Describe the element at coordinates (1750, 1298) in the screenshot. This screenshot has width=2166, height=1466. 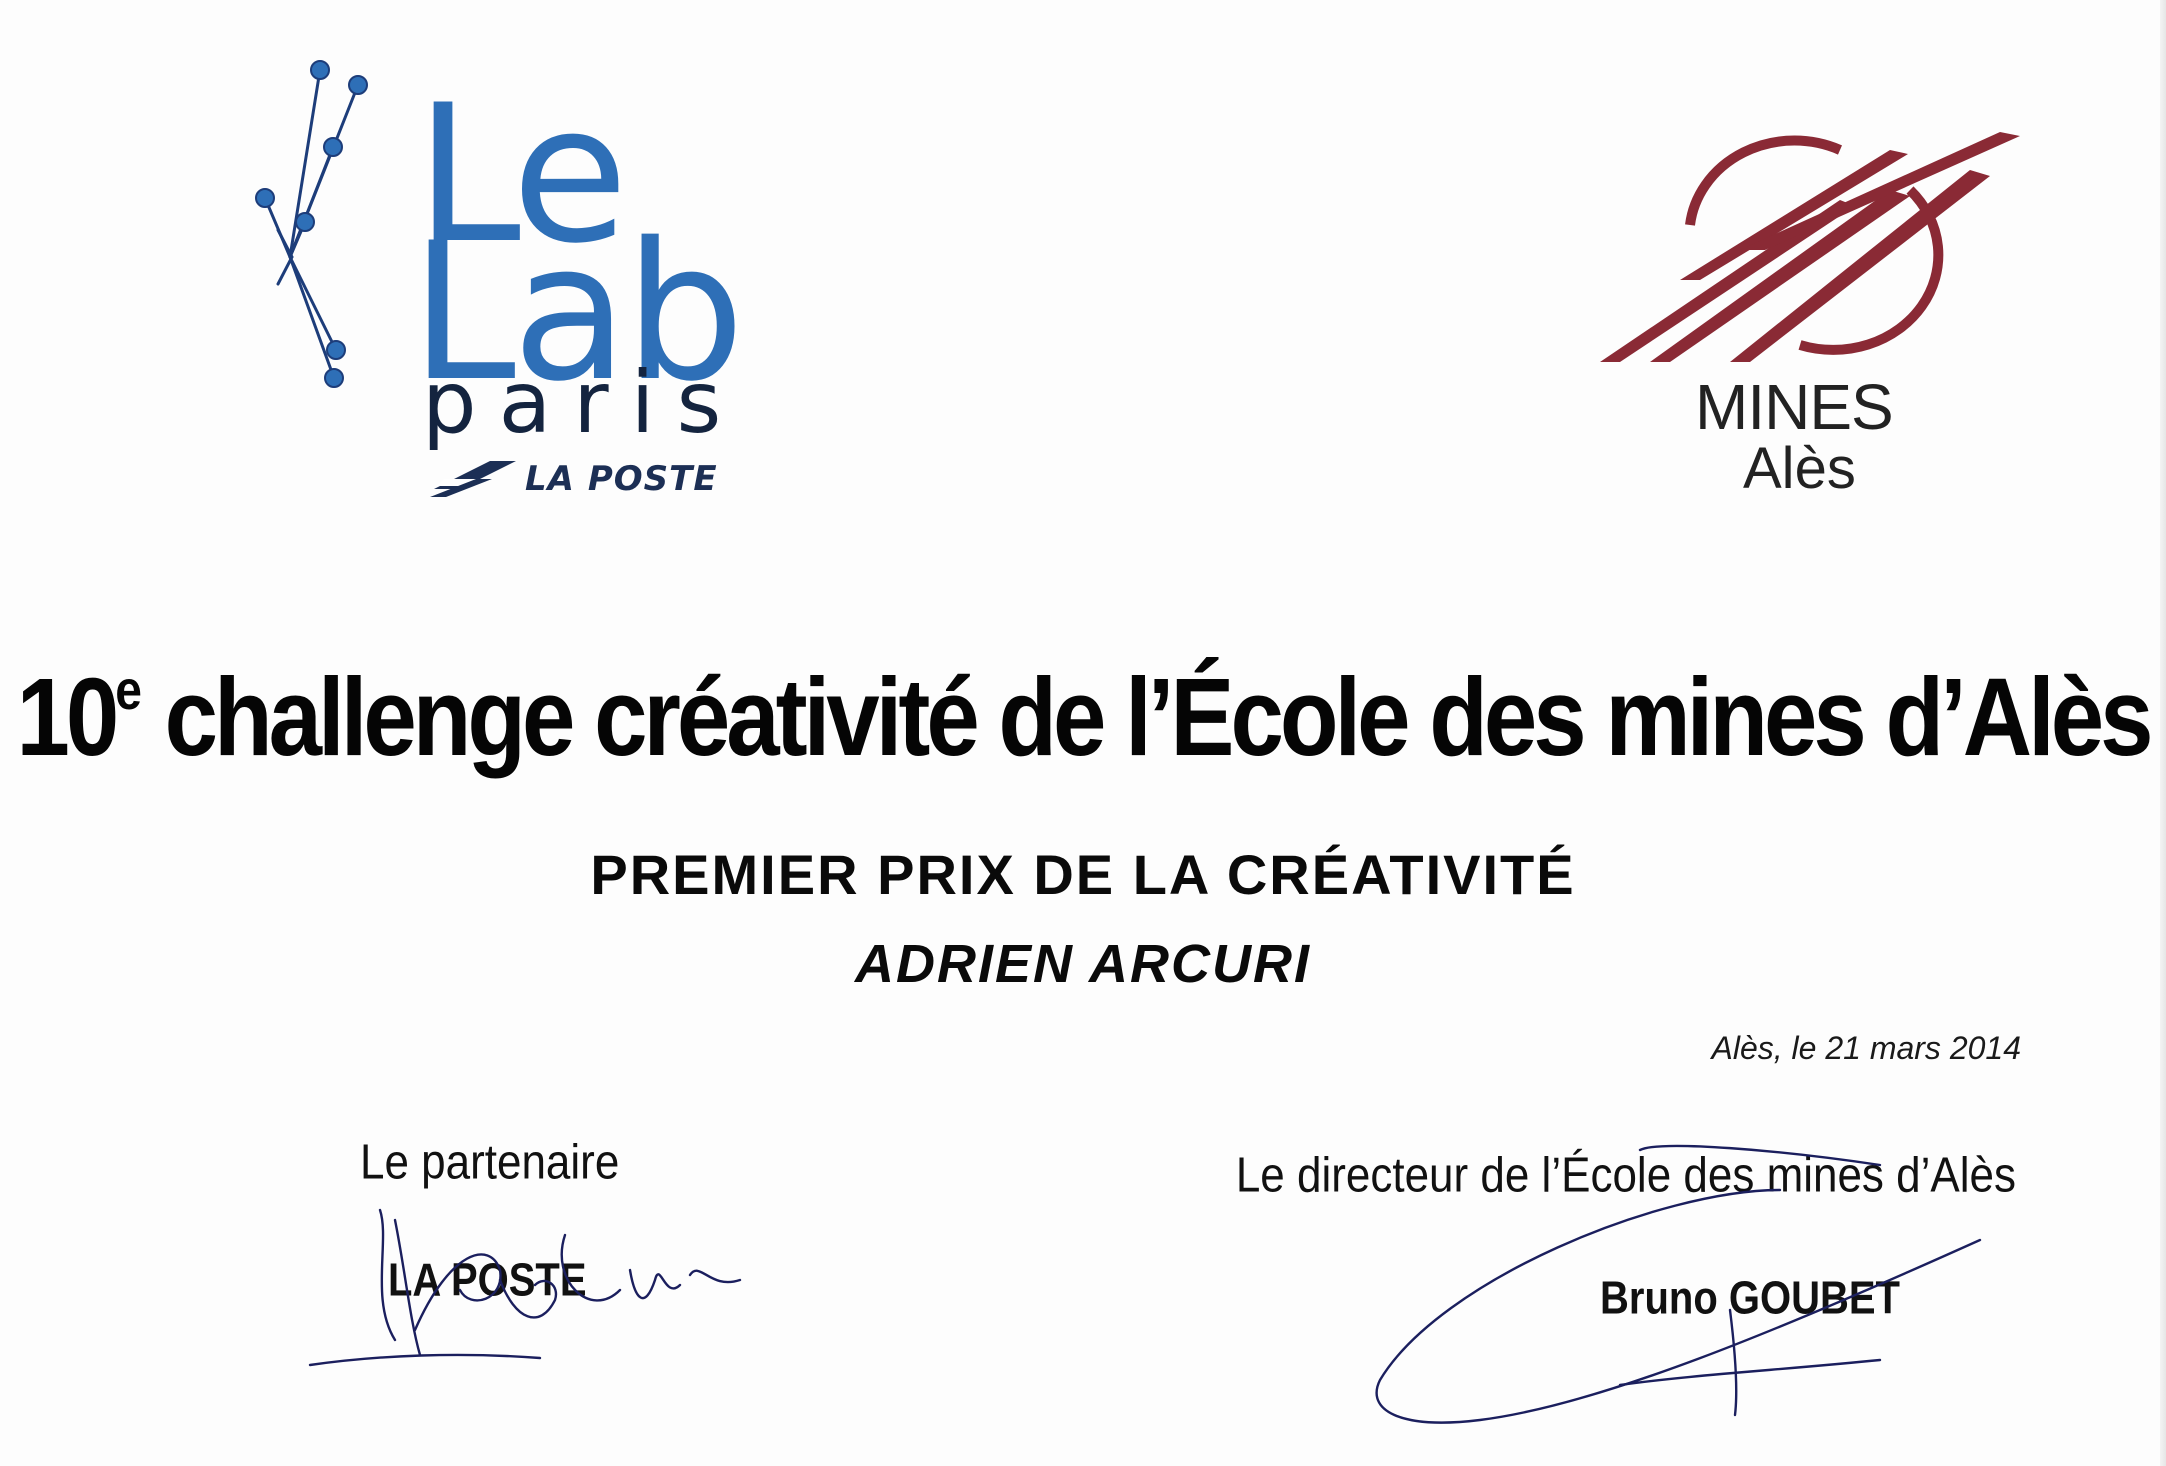
I see `director-name: Bruno GOUBET` at that location.